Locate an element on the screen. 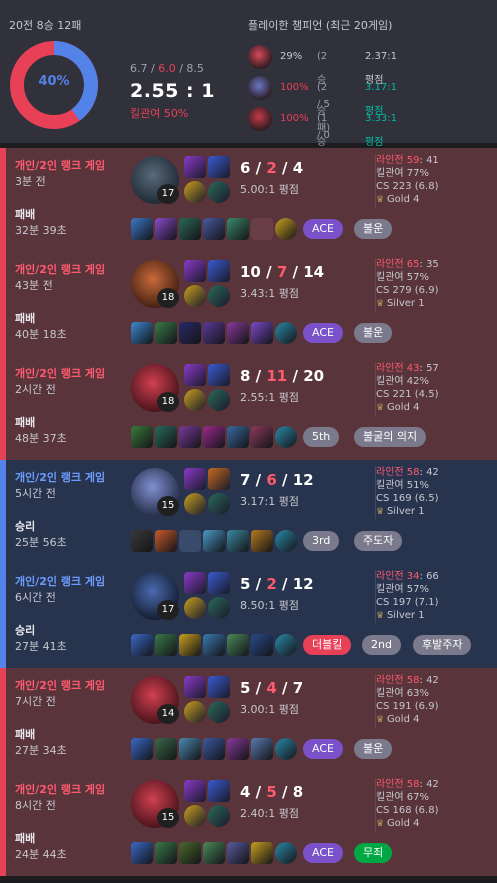 The image size is (497, 883). average-tier: ♛ Gold 4 is located at coordinates (435, 824).